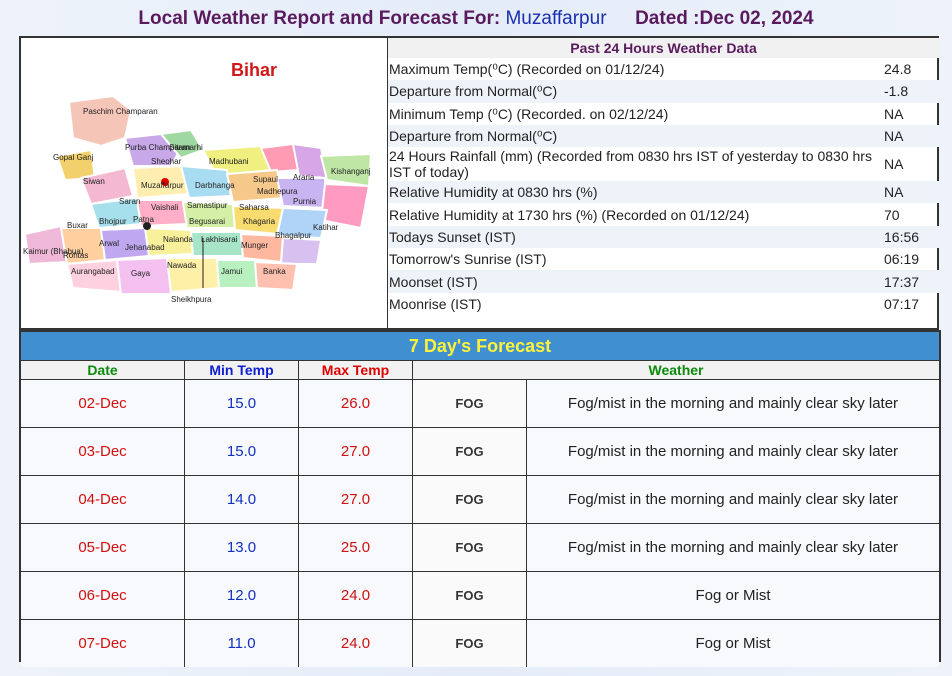 The image size is (952, 676). I want to click on header-date-col: Date, so click(103, 370).